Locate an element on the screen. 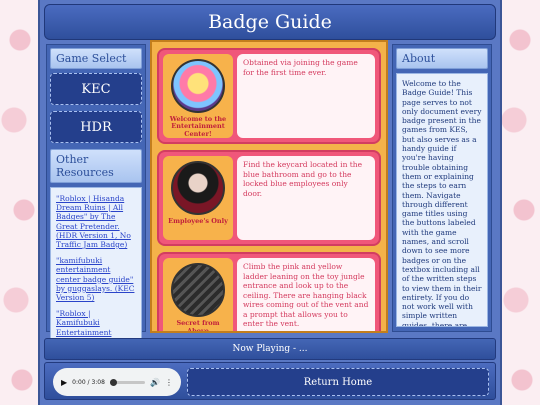 The image size is (540, 405). employee-badge-icon is located at coordinates (198, 188).